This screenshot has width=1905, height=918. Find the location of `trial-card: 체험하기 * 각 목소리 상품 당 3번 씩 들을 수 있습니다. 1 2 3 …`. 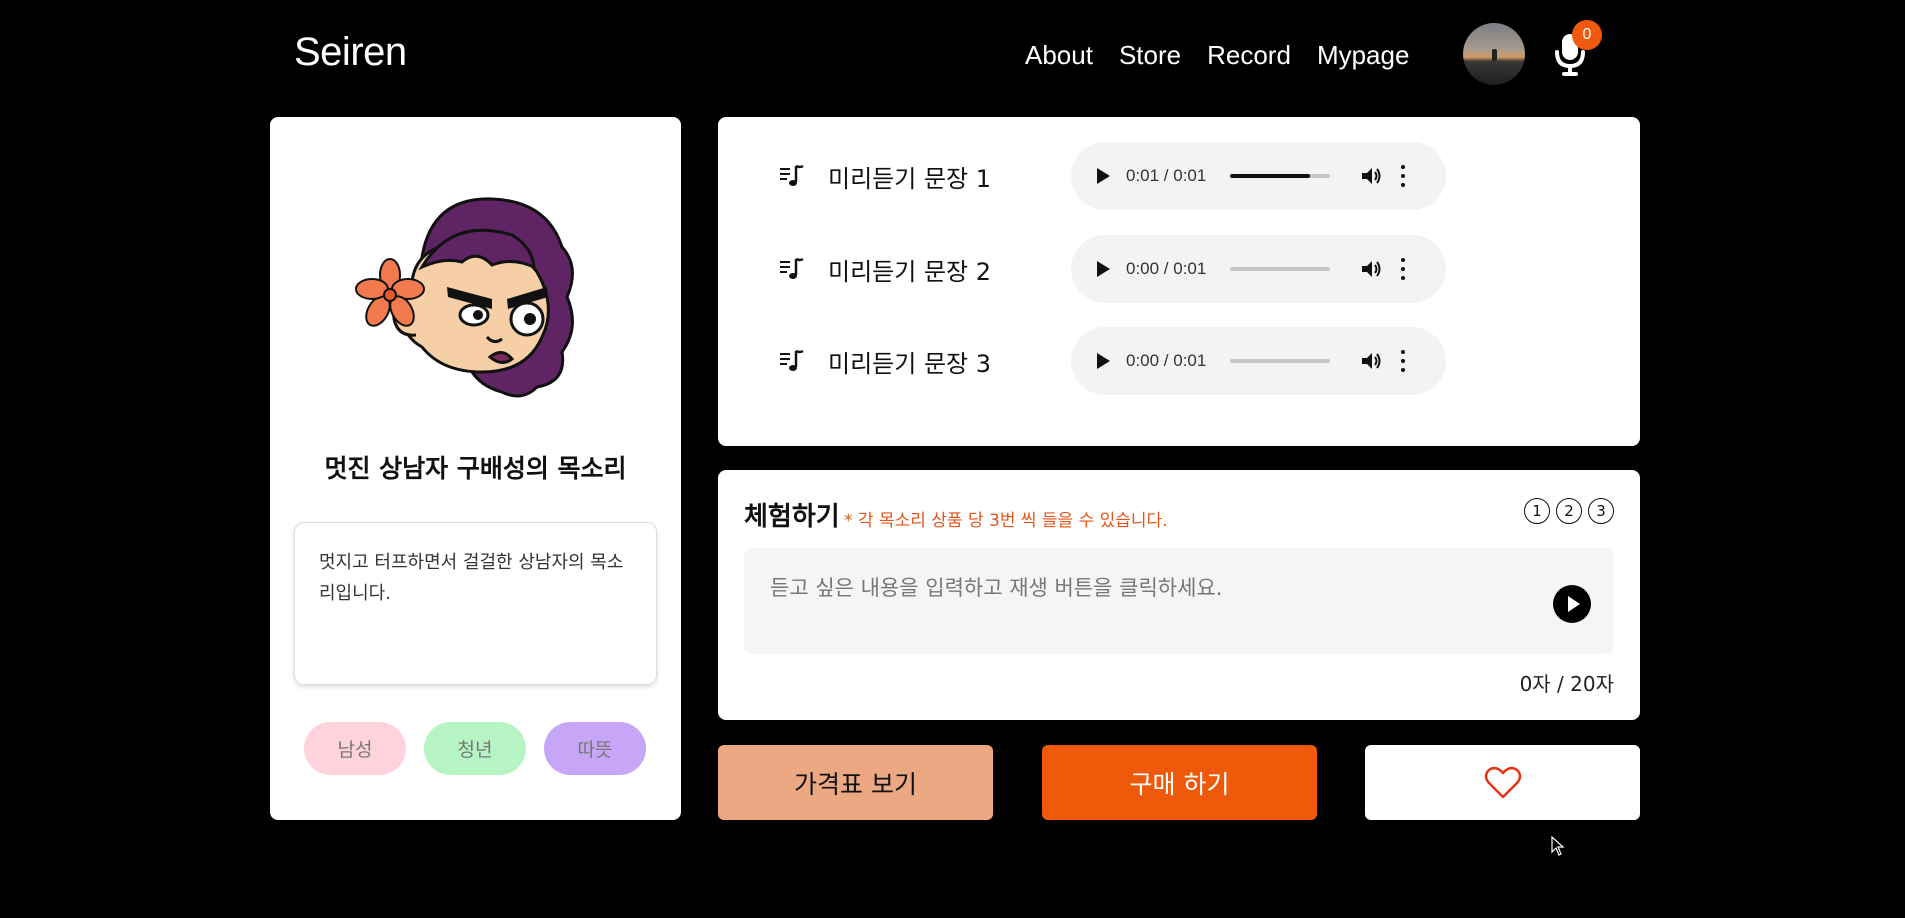

trial-card: 체험하기 * 각 목소리 상품 당 3번 씩 들을 수 있습니다. 1 2 3 … is located at coordinates (1179, 595).